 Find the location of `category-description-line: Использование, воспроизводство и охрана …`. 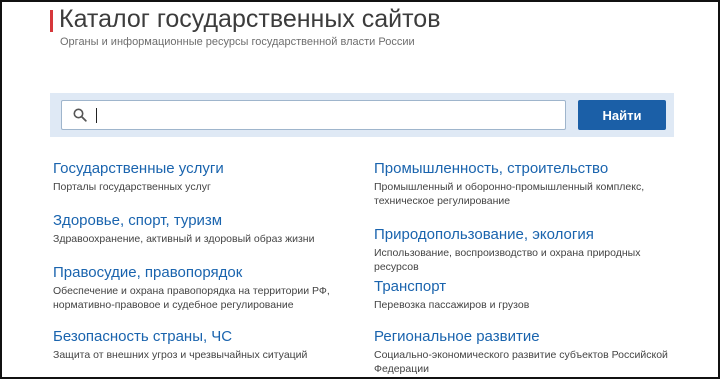

category-description-line: Использование, воспроизводство и охрана … is located at coordinates (507, 260).